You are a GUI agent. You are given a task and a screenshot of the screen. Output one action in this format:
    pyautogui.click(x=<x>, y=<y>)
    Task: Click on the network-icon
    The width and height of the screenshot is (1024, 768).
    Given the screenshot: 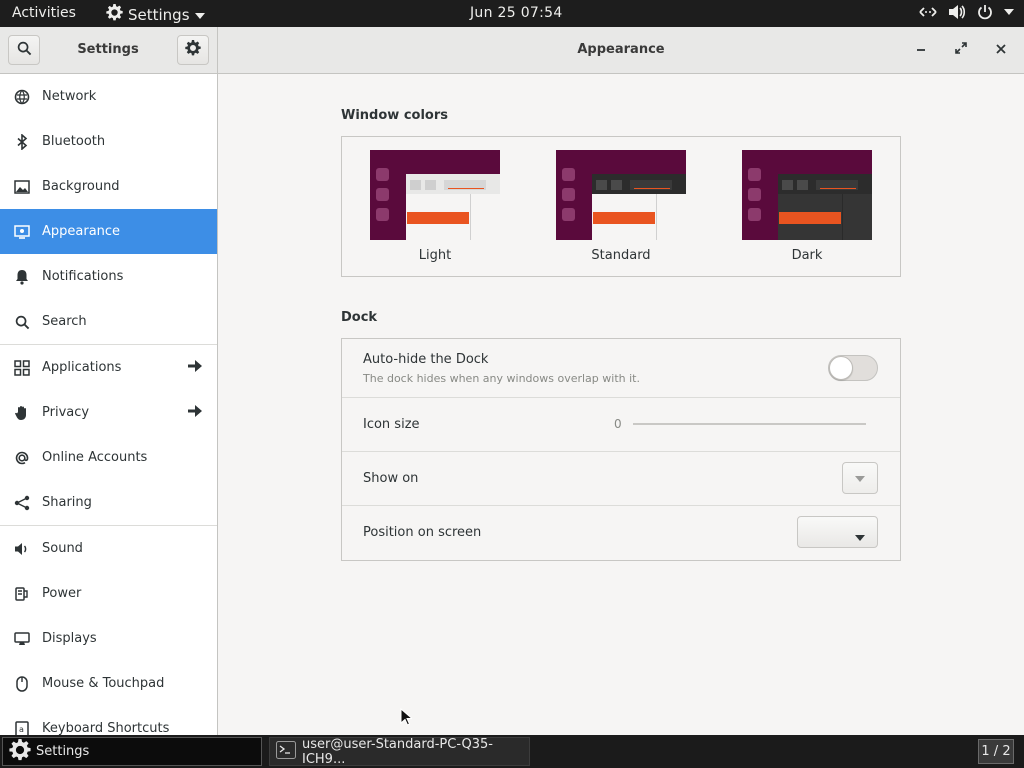 What is the action you would take?
    pyautogui.click(x=22, y=97)
    